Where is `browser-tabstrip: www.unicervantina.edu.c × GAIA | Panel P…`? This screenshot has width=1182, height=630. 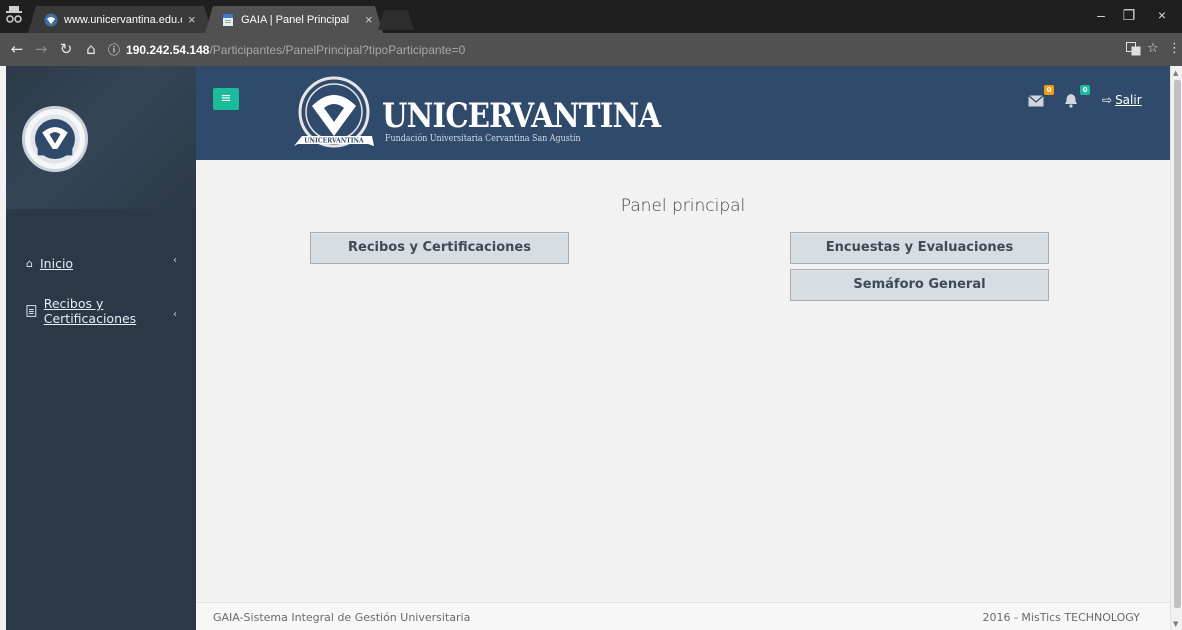 browser-tabstrip: www.unicervantina.edu.c × GAIA | Panel P… is located at coordinates (591, 16).